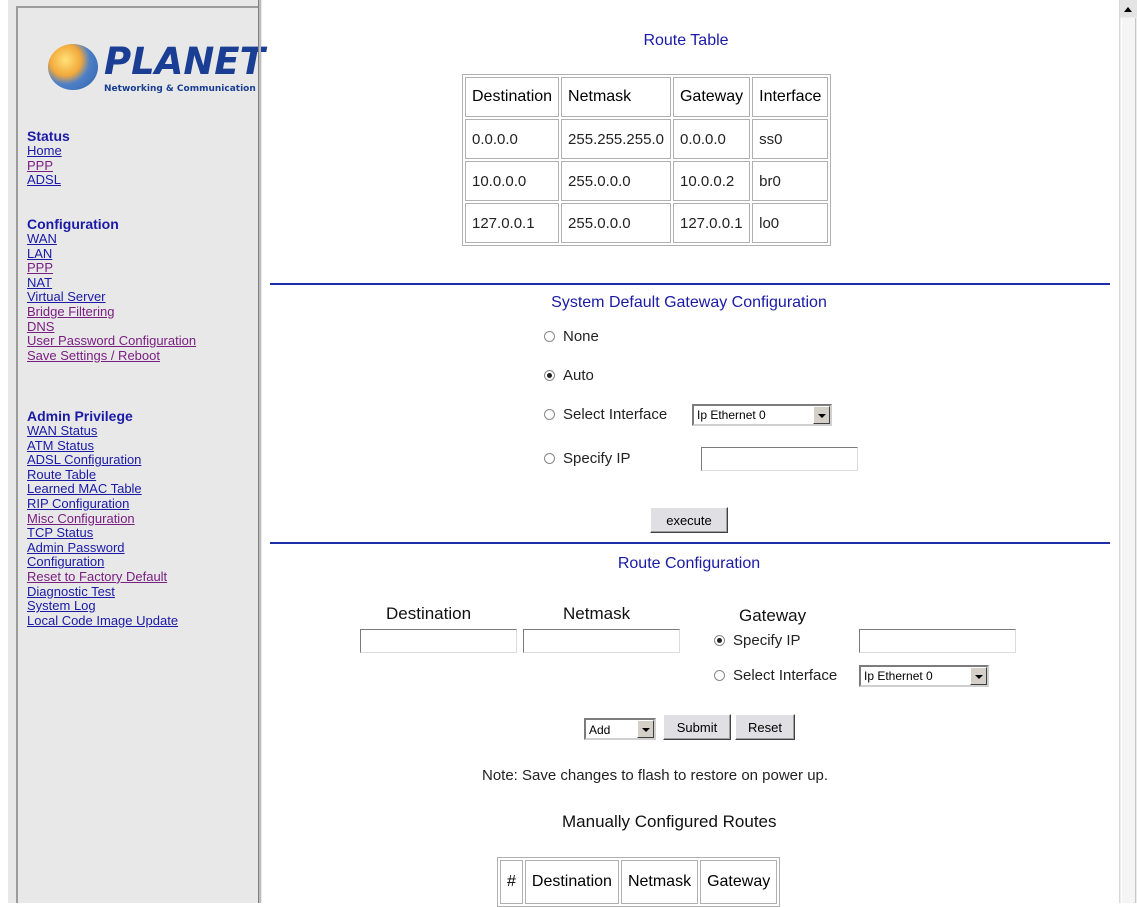 The width and height of the screenshot is (1137, 907). Describe the element at coordinates (615, 414) in the screenshot. I see `radio-label-select-interface: Select Interface` at that location.